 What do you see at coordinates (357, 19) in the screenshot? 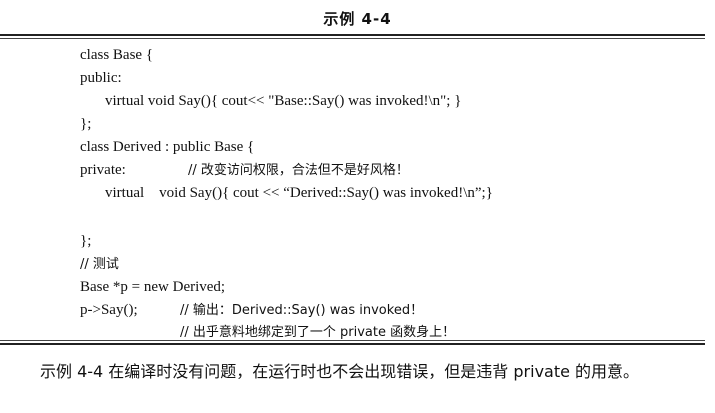
I see `example-title: 示例 4-4` at bounding box center [357, 19].